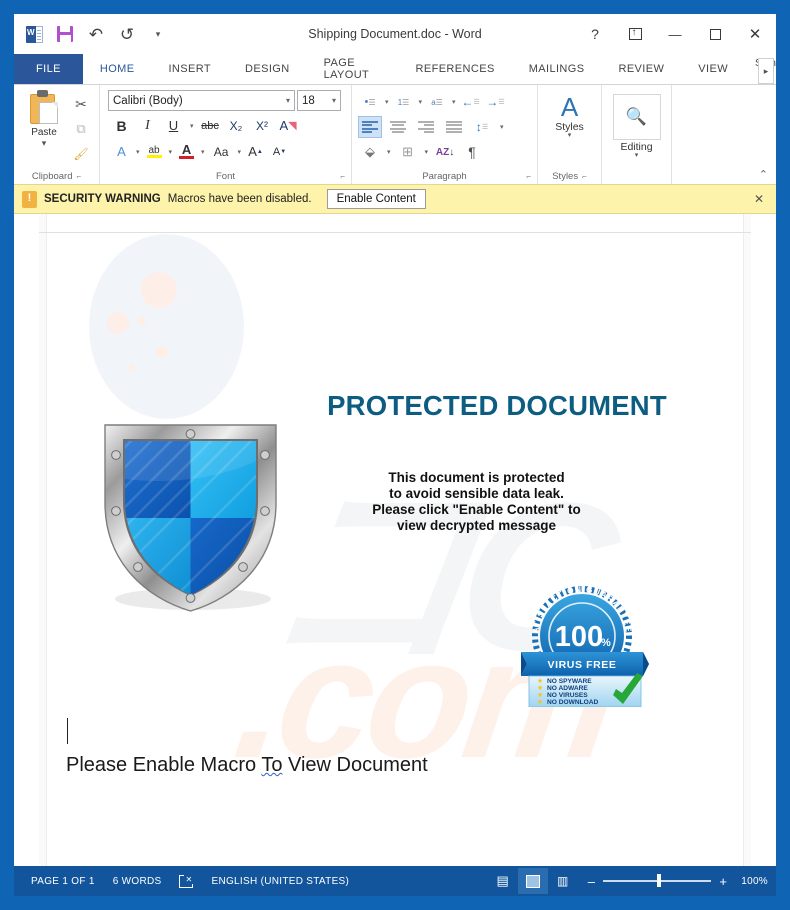  Describe the element at coordinates (192, 126) in the screenshot. I see `underline-chevron-down-icon: ▾` at that location.